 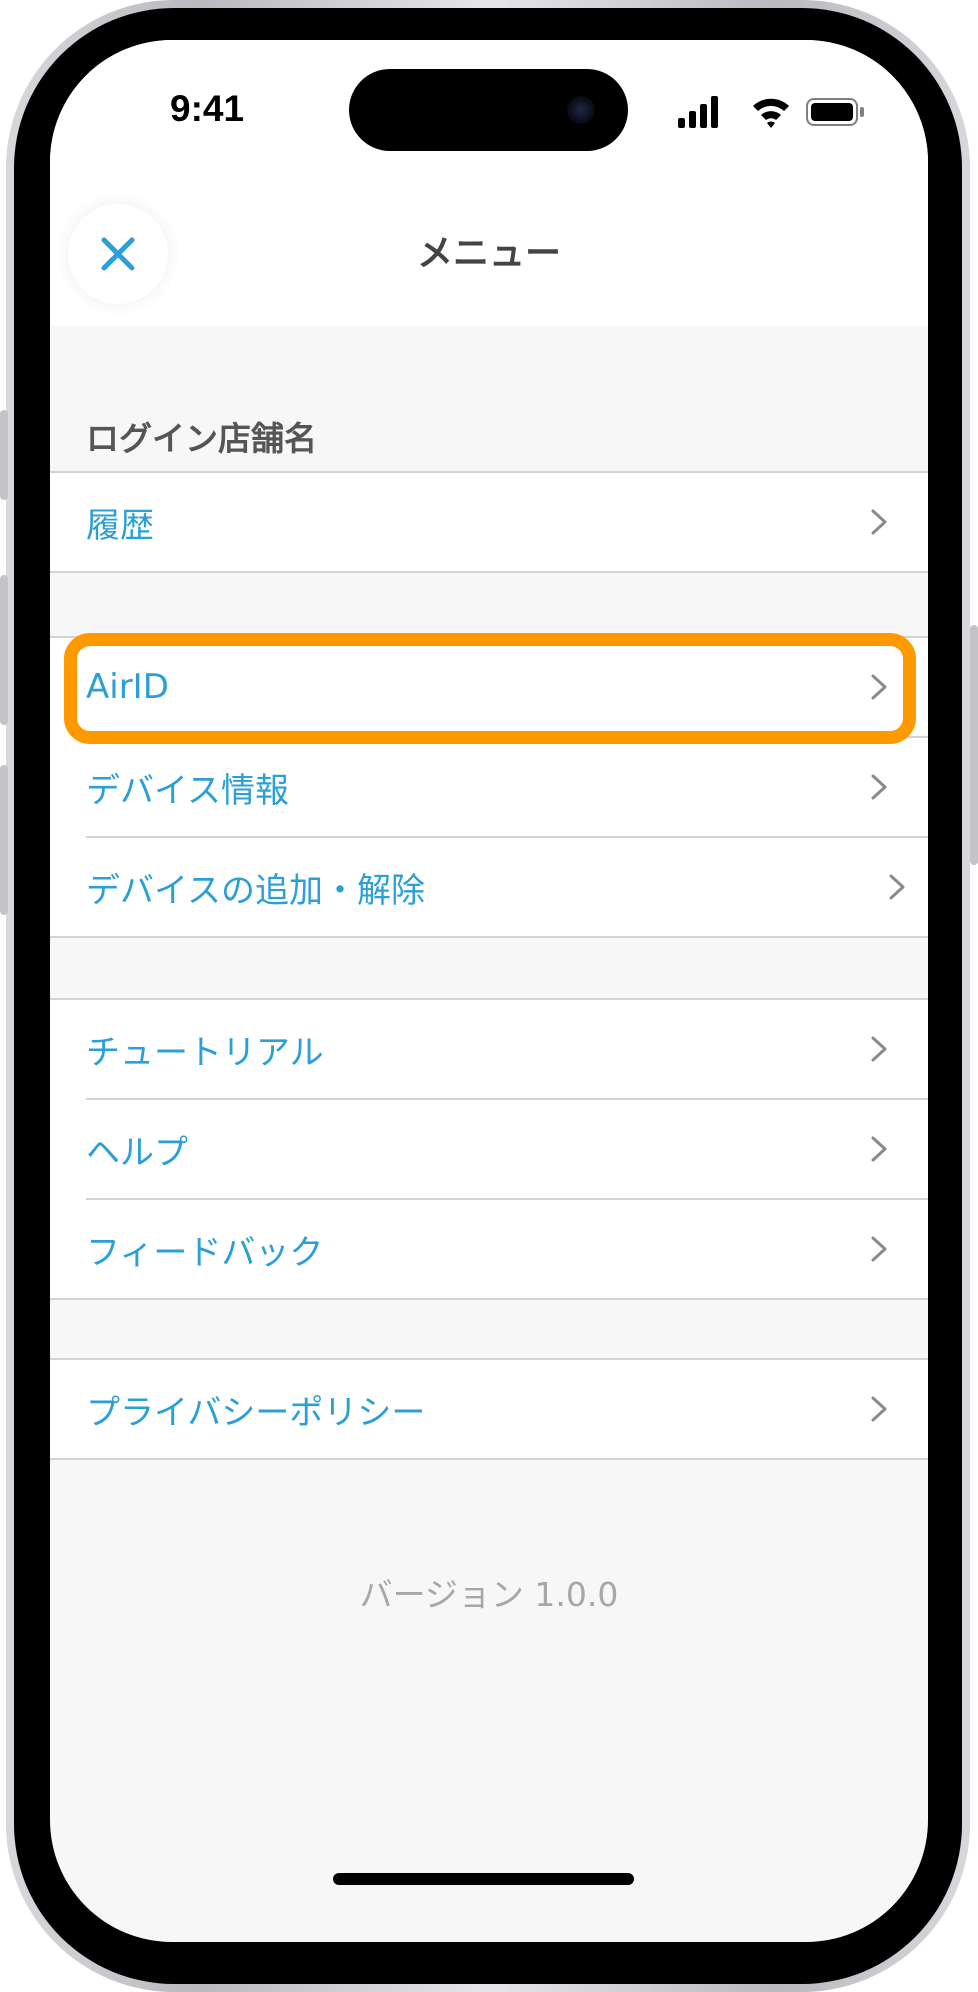 I want to click on menu-item-label: プライバシーポリシー, so click(x=256, y=1412).